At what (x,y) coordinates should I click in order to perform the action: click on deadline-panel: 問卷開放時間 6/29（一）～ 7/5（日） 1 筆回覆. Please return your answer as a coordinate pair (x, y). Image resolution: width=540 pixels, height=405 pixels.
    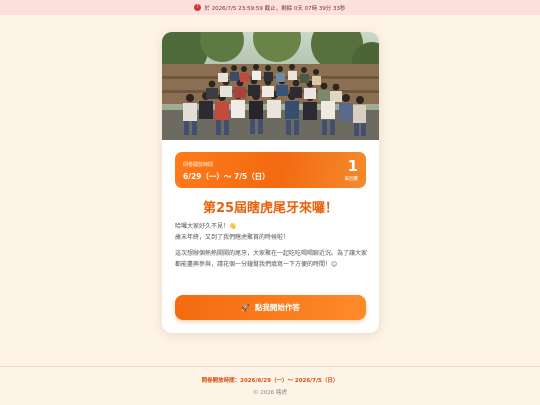
    Looking at the image, I should click on (270, 170).